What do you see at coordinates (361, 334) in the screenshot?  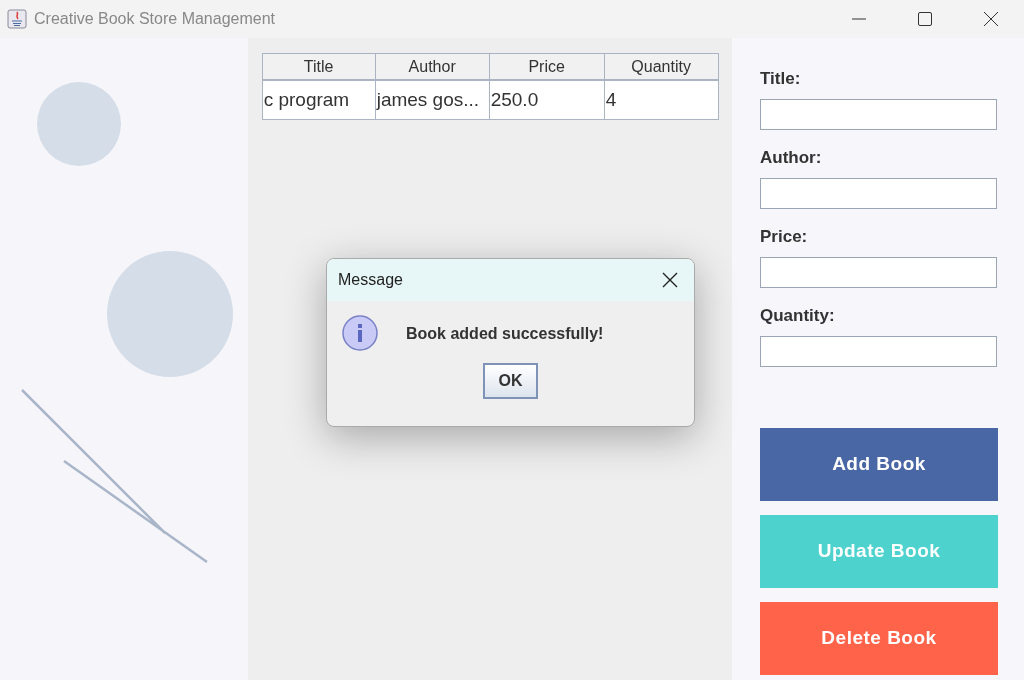 I see `info-icon` at bounding box center [361, 334].